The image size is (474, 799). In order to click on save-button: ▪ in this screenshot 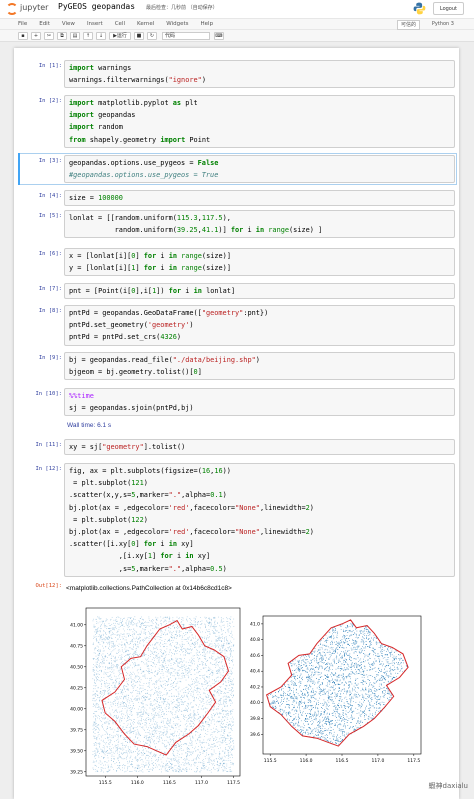, I will do `click(23, 36)`.